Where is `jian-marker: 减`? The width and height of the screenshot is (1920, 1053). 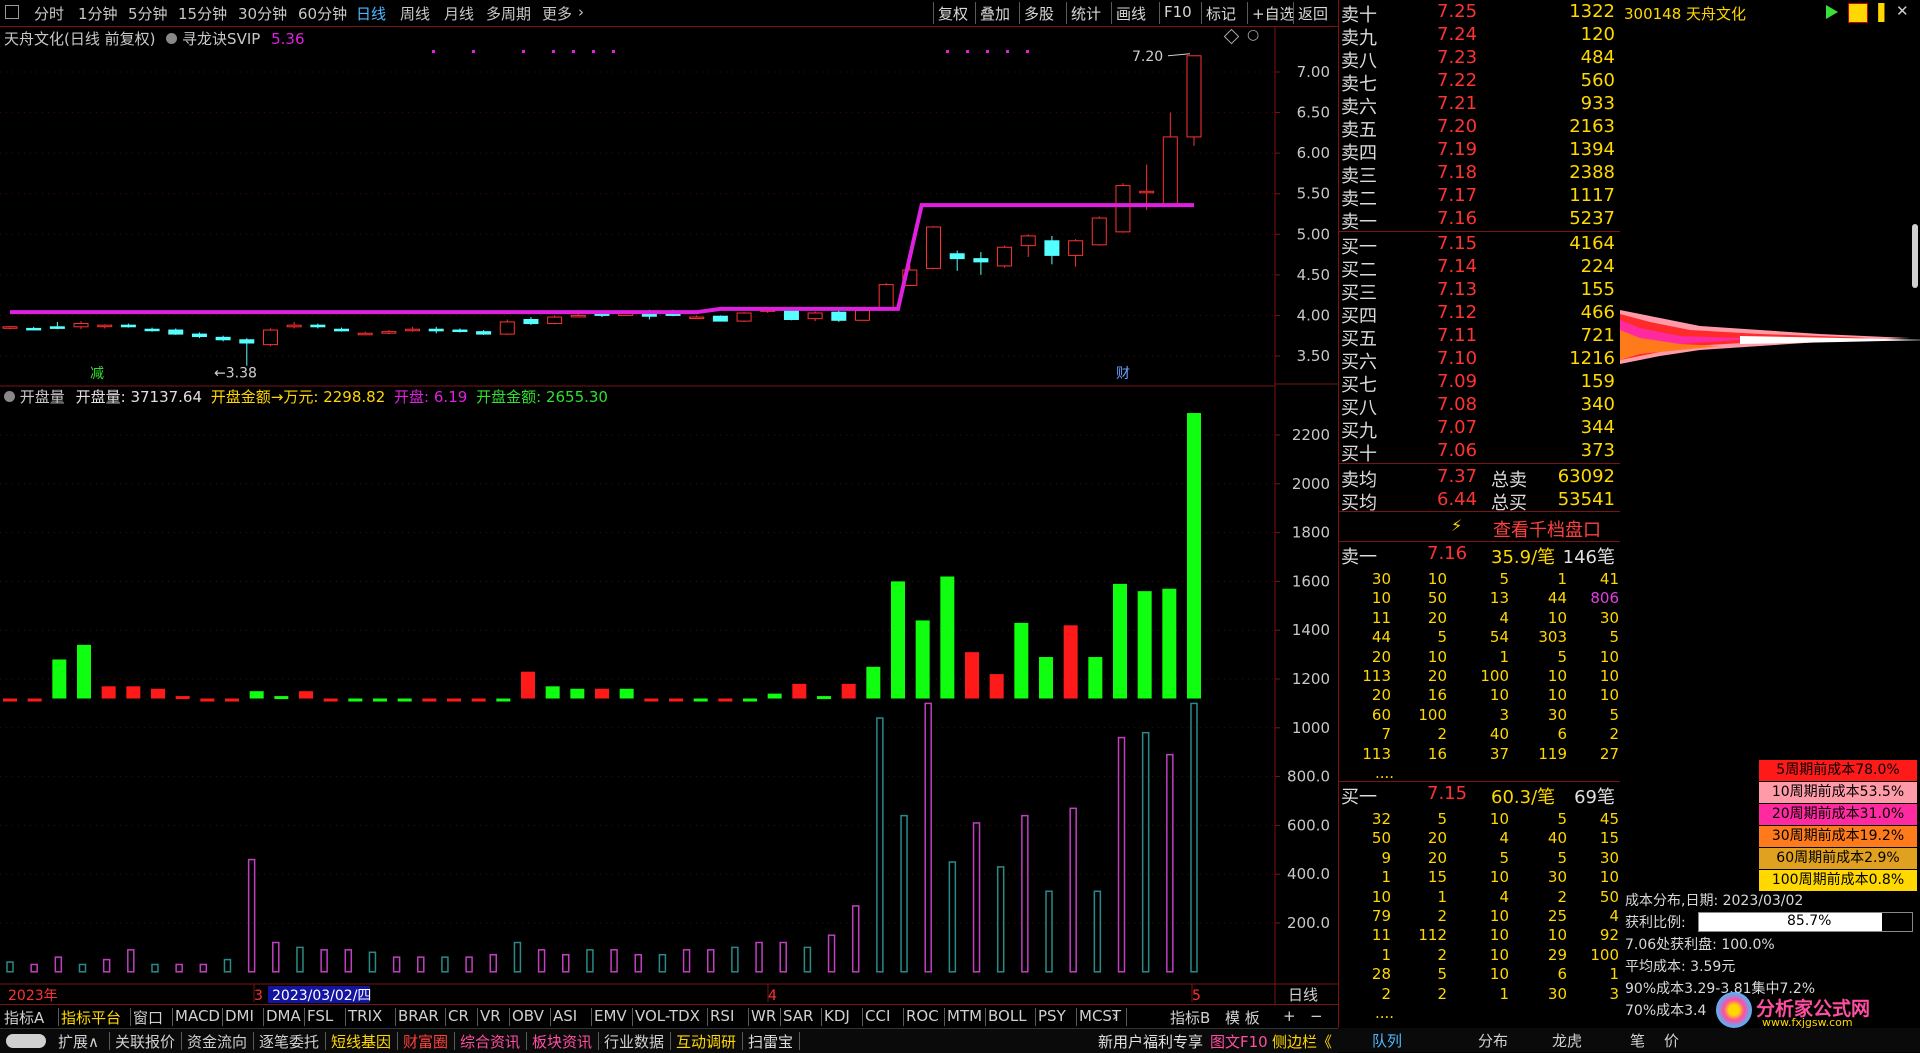 jian-marker: 减 is located at coordinates (97, 374).